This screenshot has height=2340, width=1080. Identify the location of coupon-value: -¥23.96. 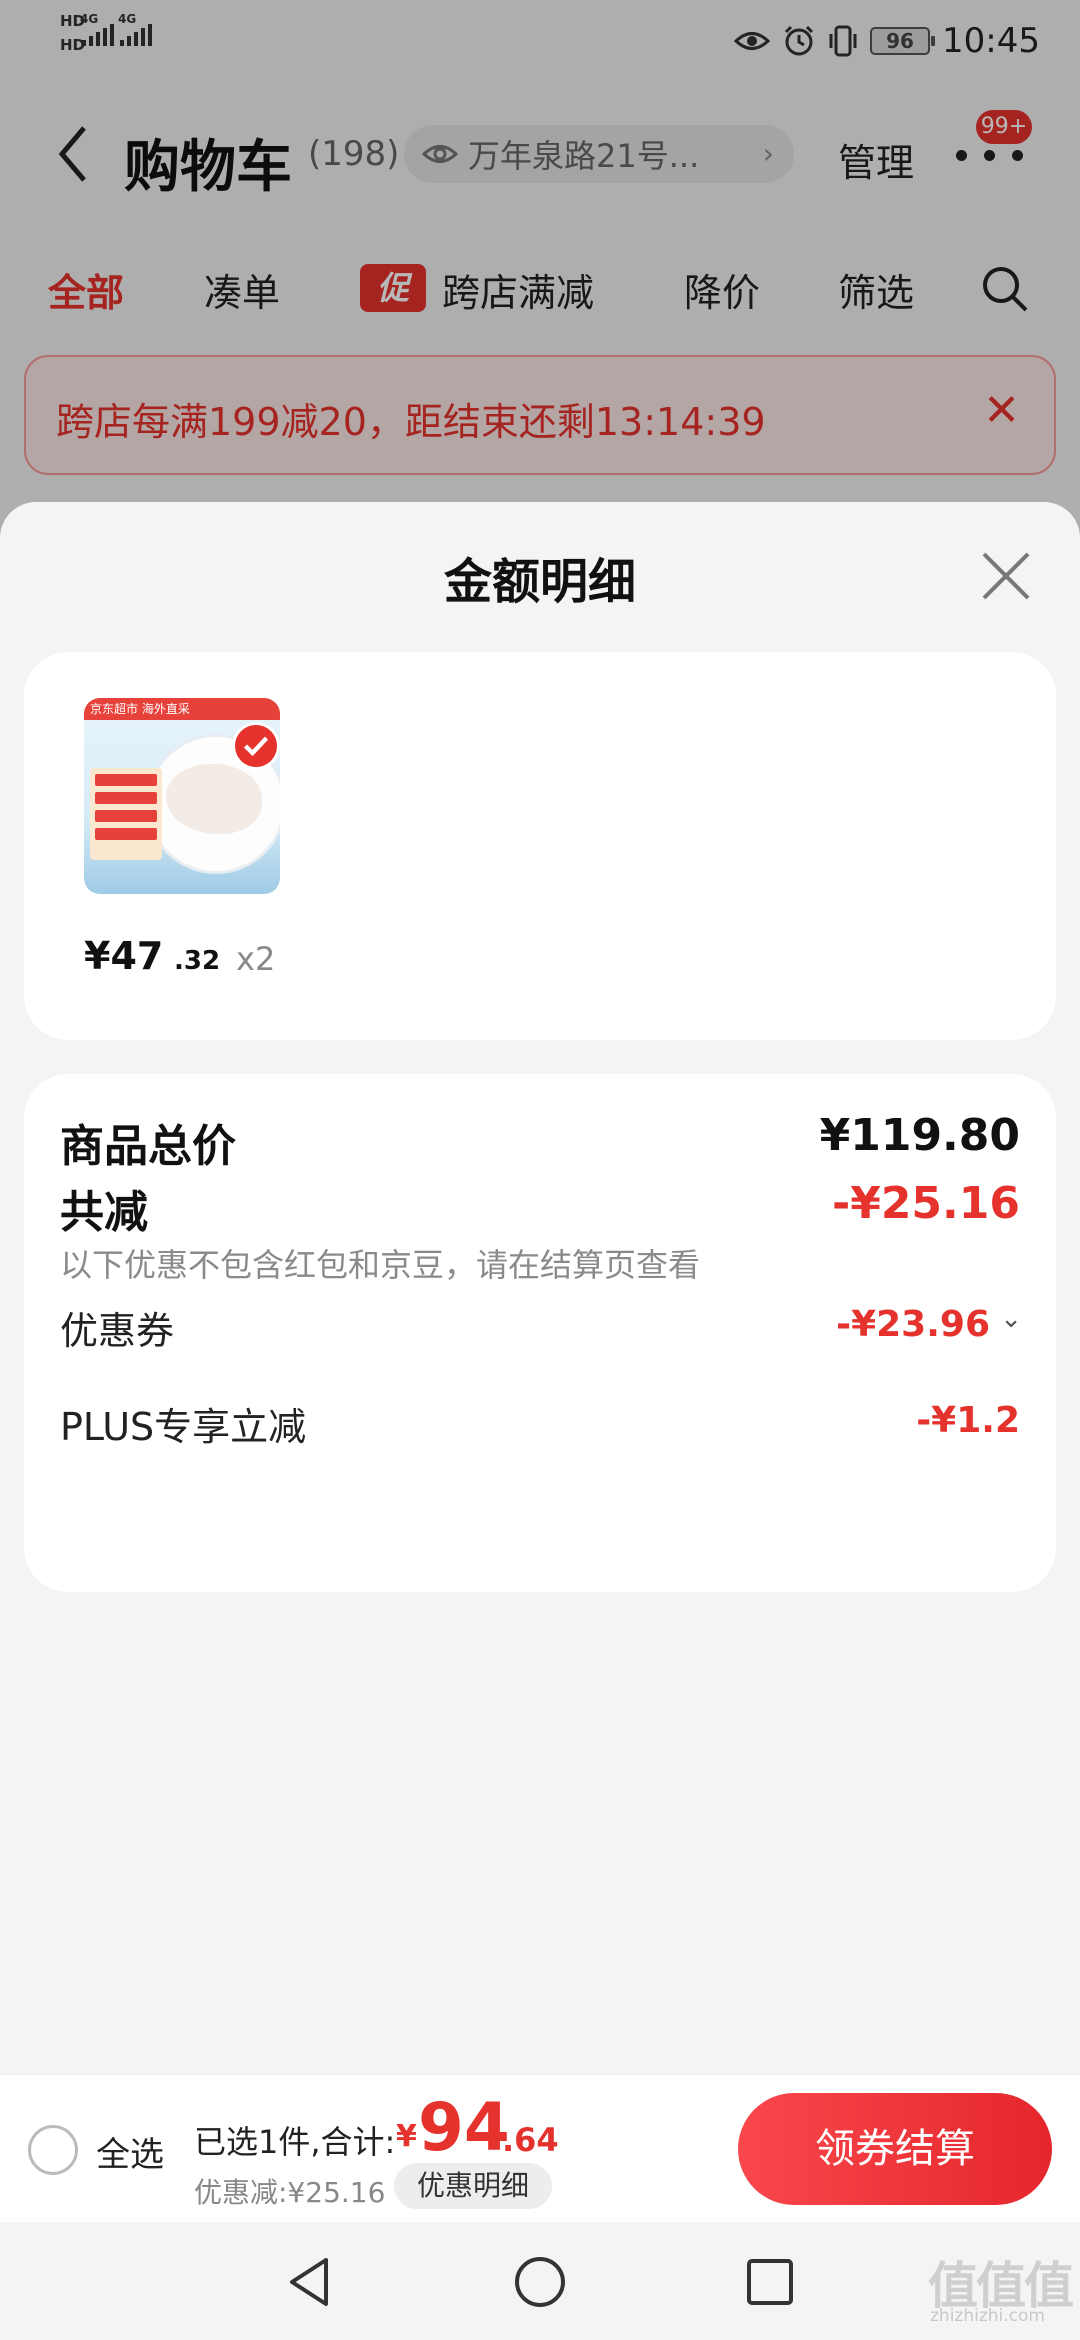
(913, 1324).